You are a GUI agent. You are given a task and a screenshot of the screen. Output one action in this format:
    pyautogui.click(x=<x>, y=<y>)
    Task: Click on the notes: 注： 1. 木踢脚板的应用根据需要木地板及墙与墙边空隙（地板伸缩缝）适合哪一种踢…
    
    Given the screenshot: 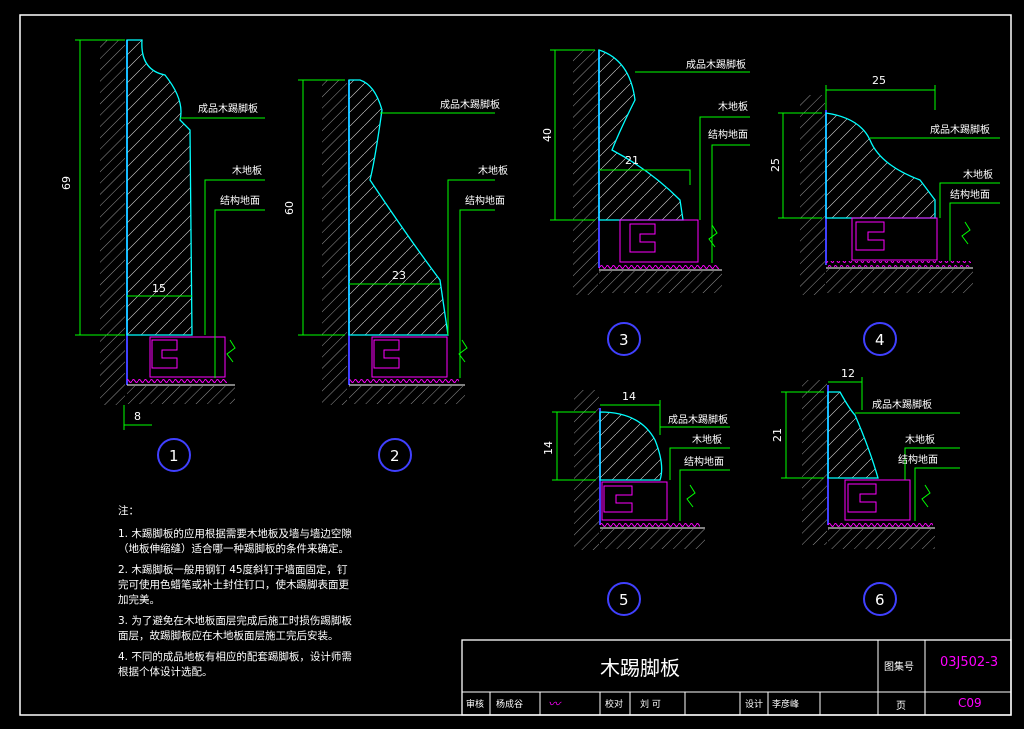 What is the action you would take?
    pyautogui.click(x=235, y=592)
    